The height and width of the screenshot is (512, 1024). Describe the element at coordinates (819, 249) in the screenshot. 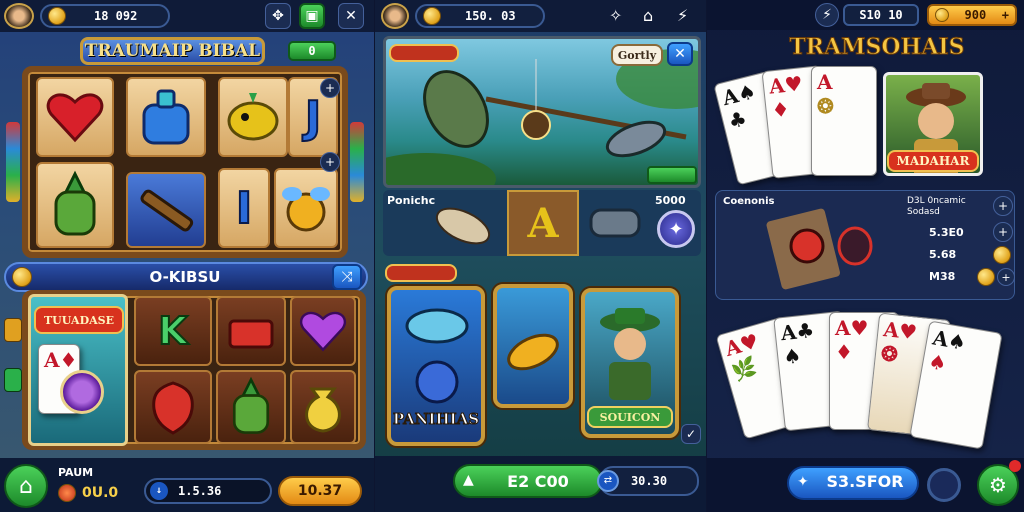

I see `feather-emblem` at that location.